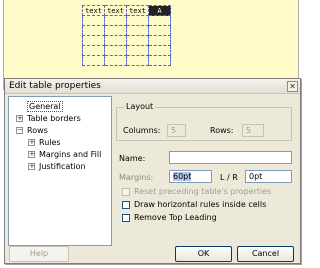  Describe the element at coordinates (200, 204) in the screenshot. I see `draw-horizontal-rules-label: Draw horizontal rules inside cells` at that location.